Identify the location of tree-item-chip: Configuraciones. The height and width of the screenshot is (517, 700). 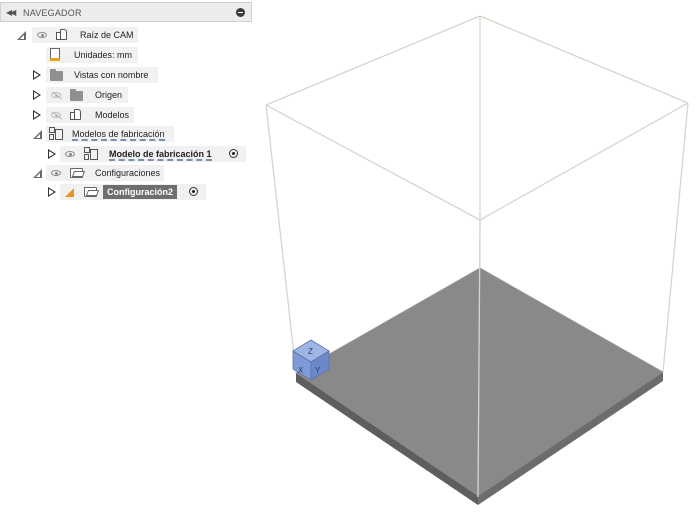
(105, 173).